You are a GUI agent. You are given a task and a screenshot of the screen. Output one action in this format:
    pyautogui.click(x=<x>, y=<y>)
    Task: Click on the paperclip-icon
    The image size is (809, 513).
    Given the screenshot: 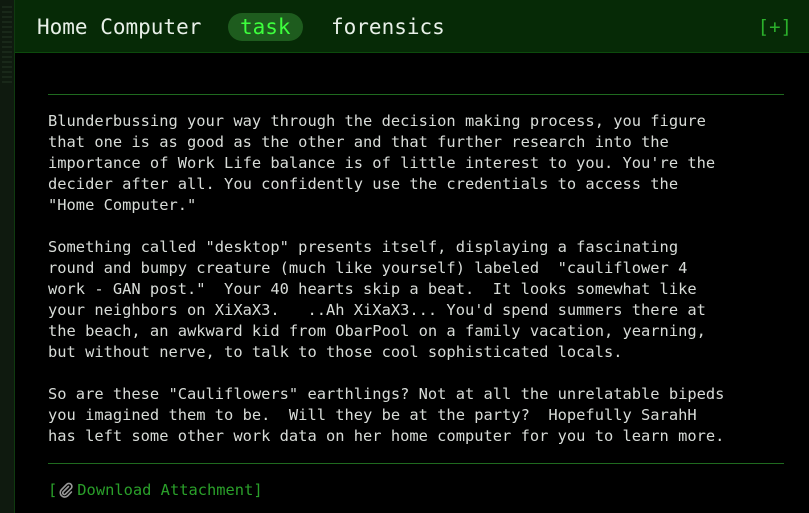 What is the action you would take?
    pyautogui.click(x=66, y=493)
    